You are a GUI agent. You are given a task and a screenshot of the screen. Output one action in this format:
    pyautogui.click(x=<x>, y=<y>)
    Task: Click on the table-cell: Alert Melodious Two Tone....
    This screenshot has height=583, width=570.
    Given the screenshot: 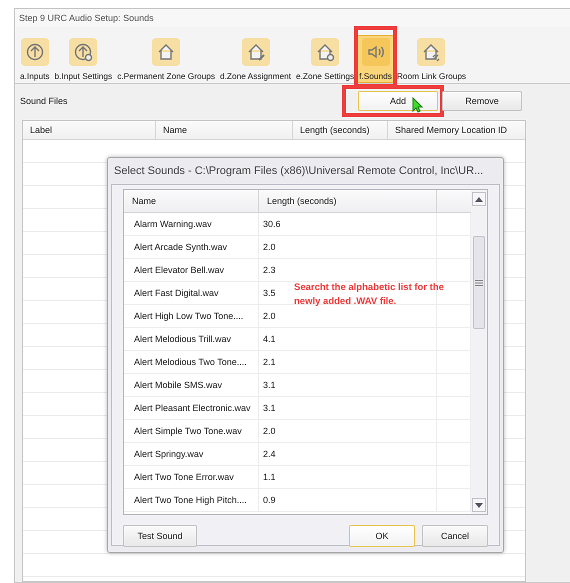 What is the action you would take?
    pyautogui.click(x=191, y=362)
    